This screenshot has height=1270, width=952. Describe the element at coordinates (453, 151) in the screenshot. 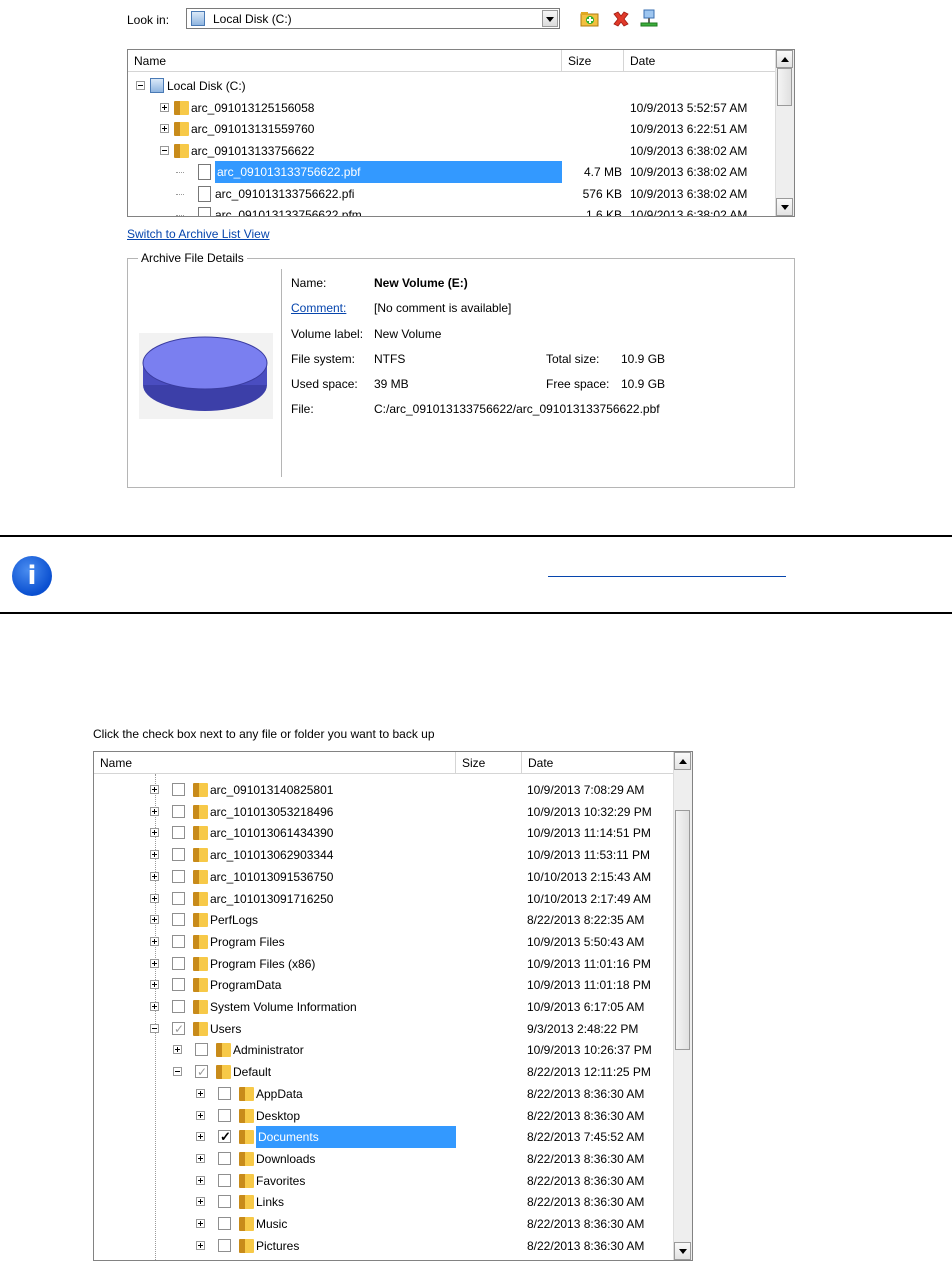

I see `table-row: arc_091013133756622 10/9/2013 6:38:02 AM` at that location.